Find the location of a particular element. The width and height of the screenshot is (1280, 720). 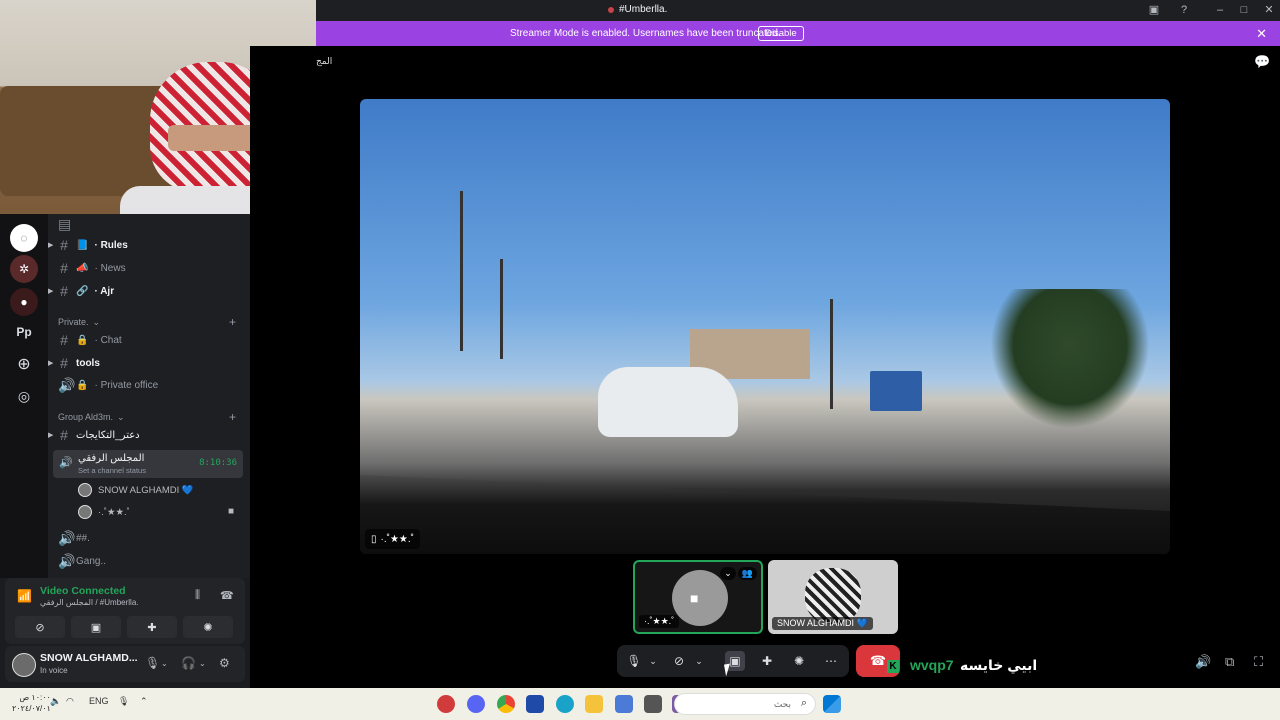

voice-user: ·.˚★★.˚ is located at coordinates (104, 512).